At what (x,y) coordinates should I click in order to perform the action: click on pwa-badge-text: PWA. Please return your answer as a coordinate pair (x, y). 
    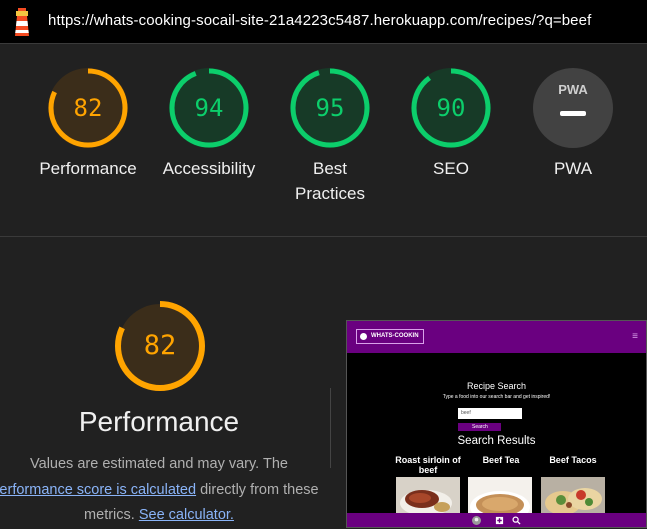
    Looking at the image, I should click on (573, 89).